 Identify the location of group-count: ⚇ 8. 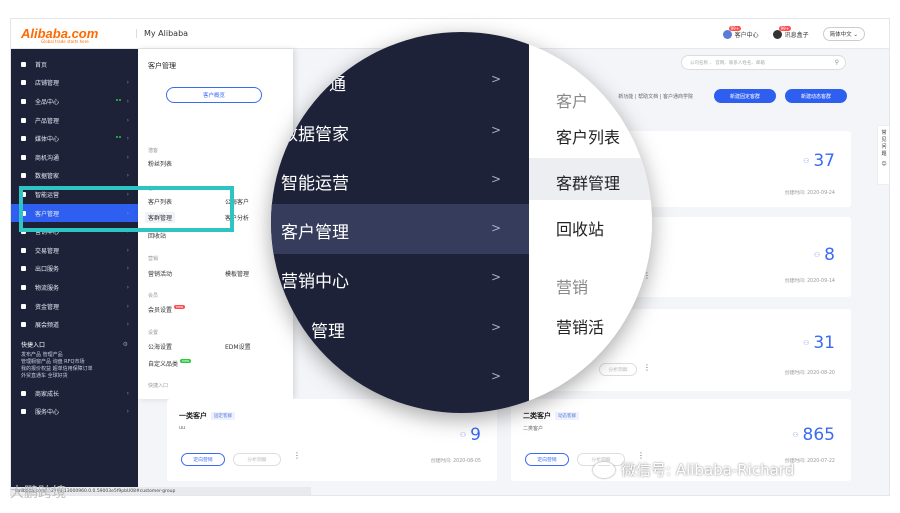
(824, 255).